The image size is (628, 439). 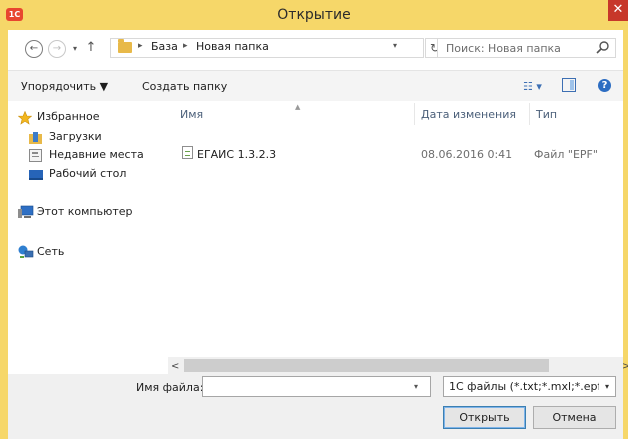 I want to click on window-frame-right, so click(x=625, y=234).